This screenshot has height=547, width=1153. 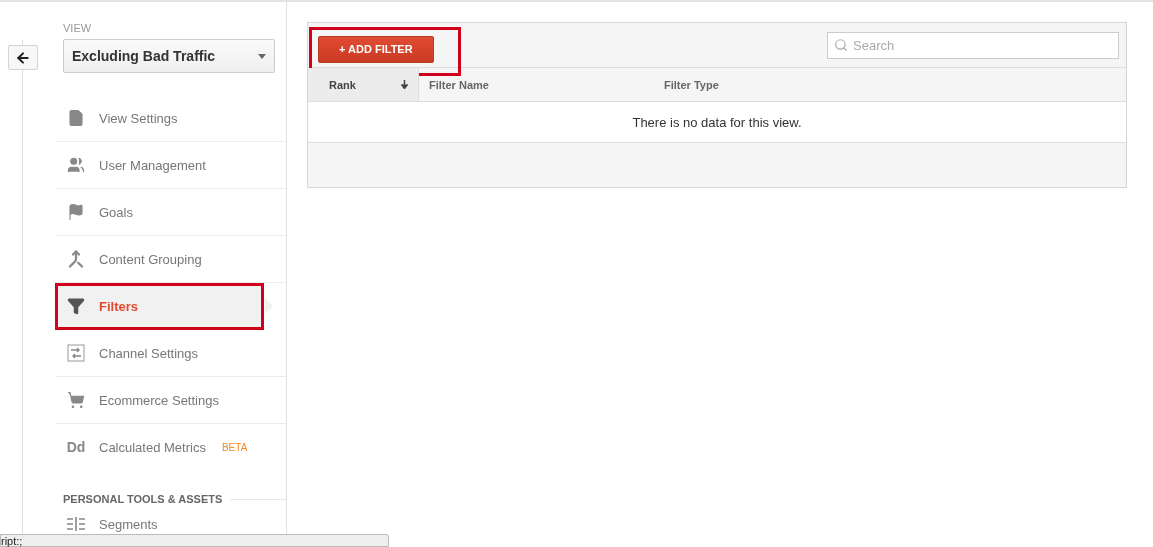 I want to click on nav-label: Goals, so click(x=116, y=212).